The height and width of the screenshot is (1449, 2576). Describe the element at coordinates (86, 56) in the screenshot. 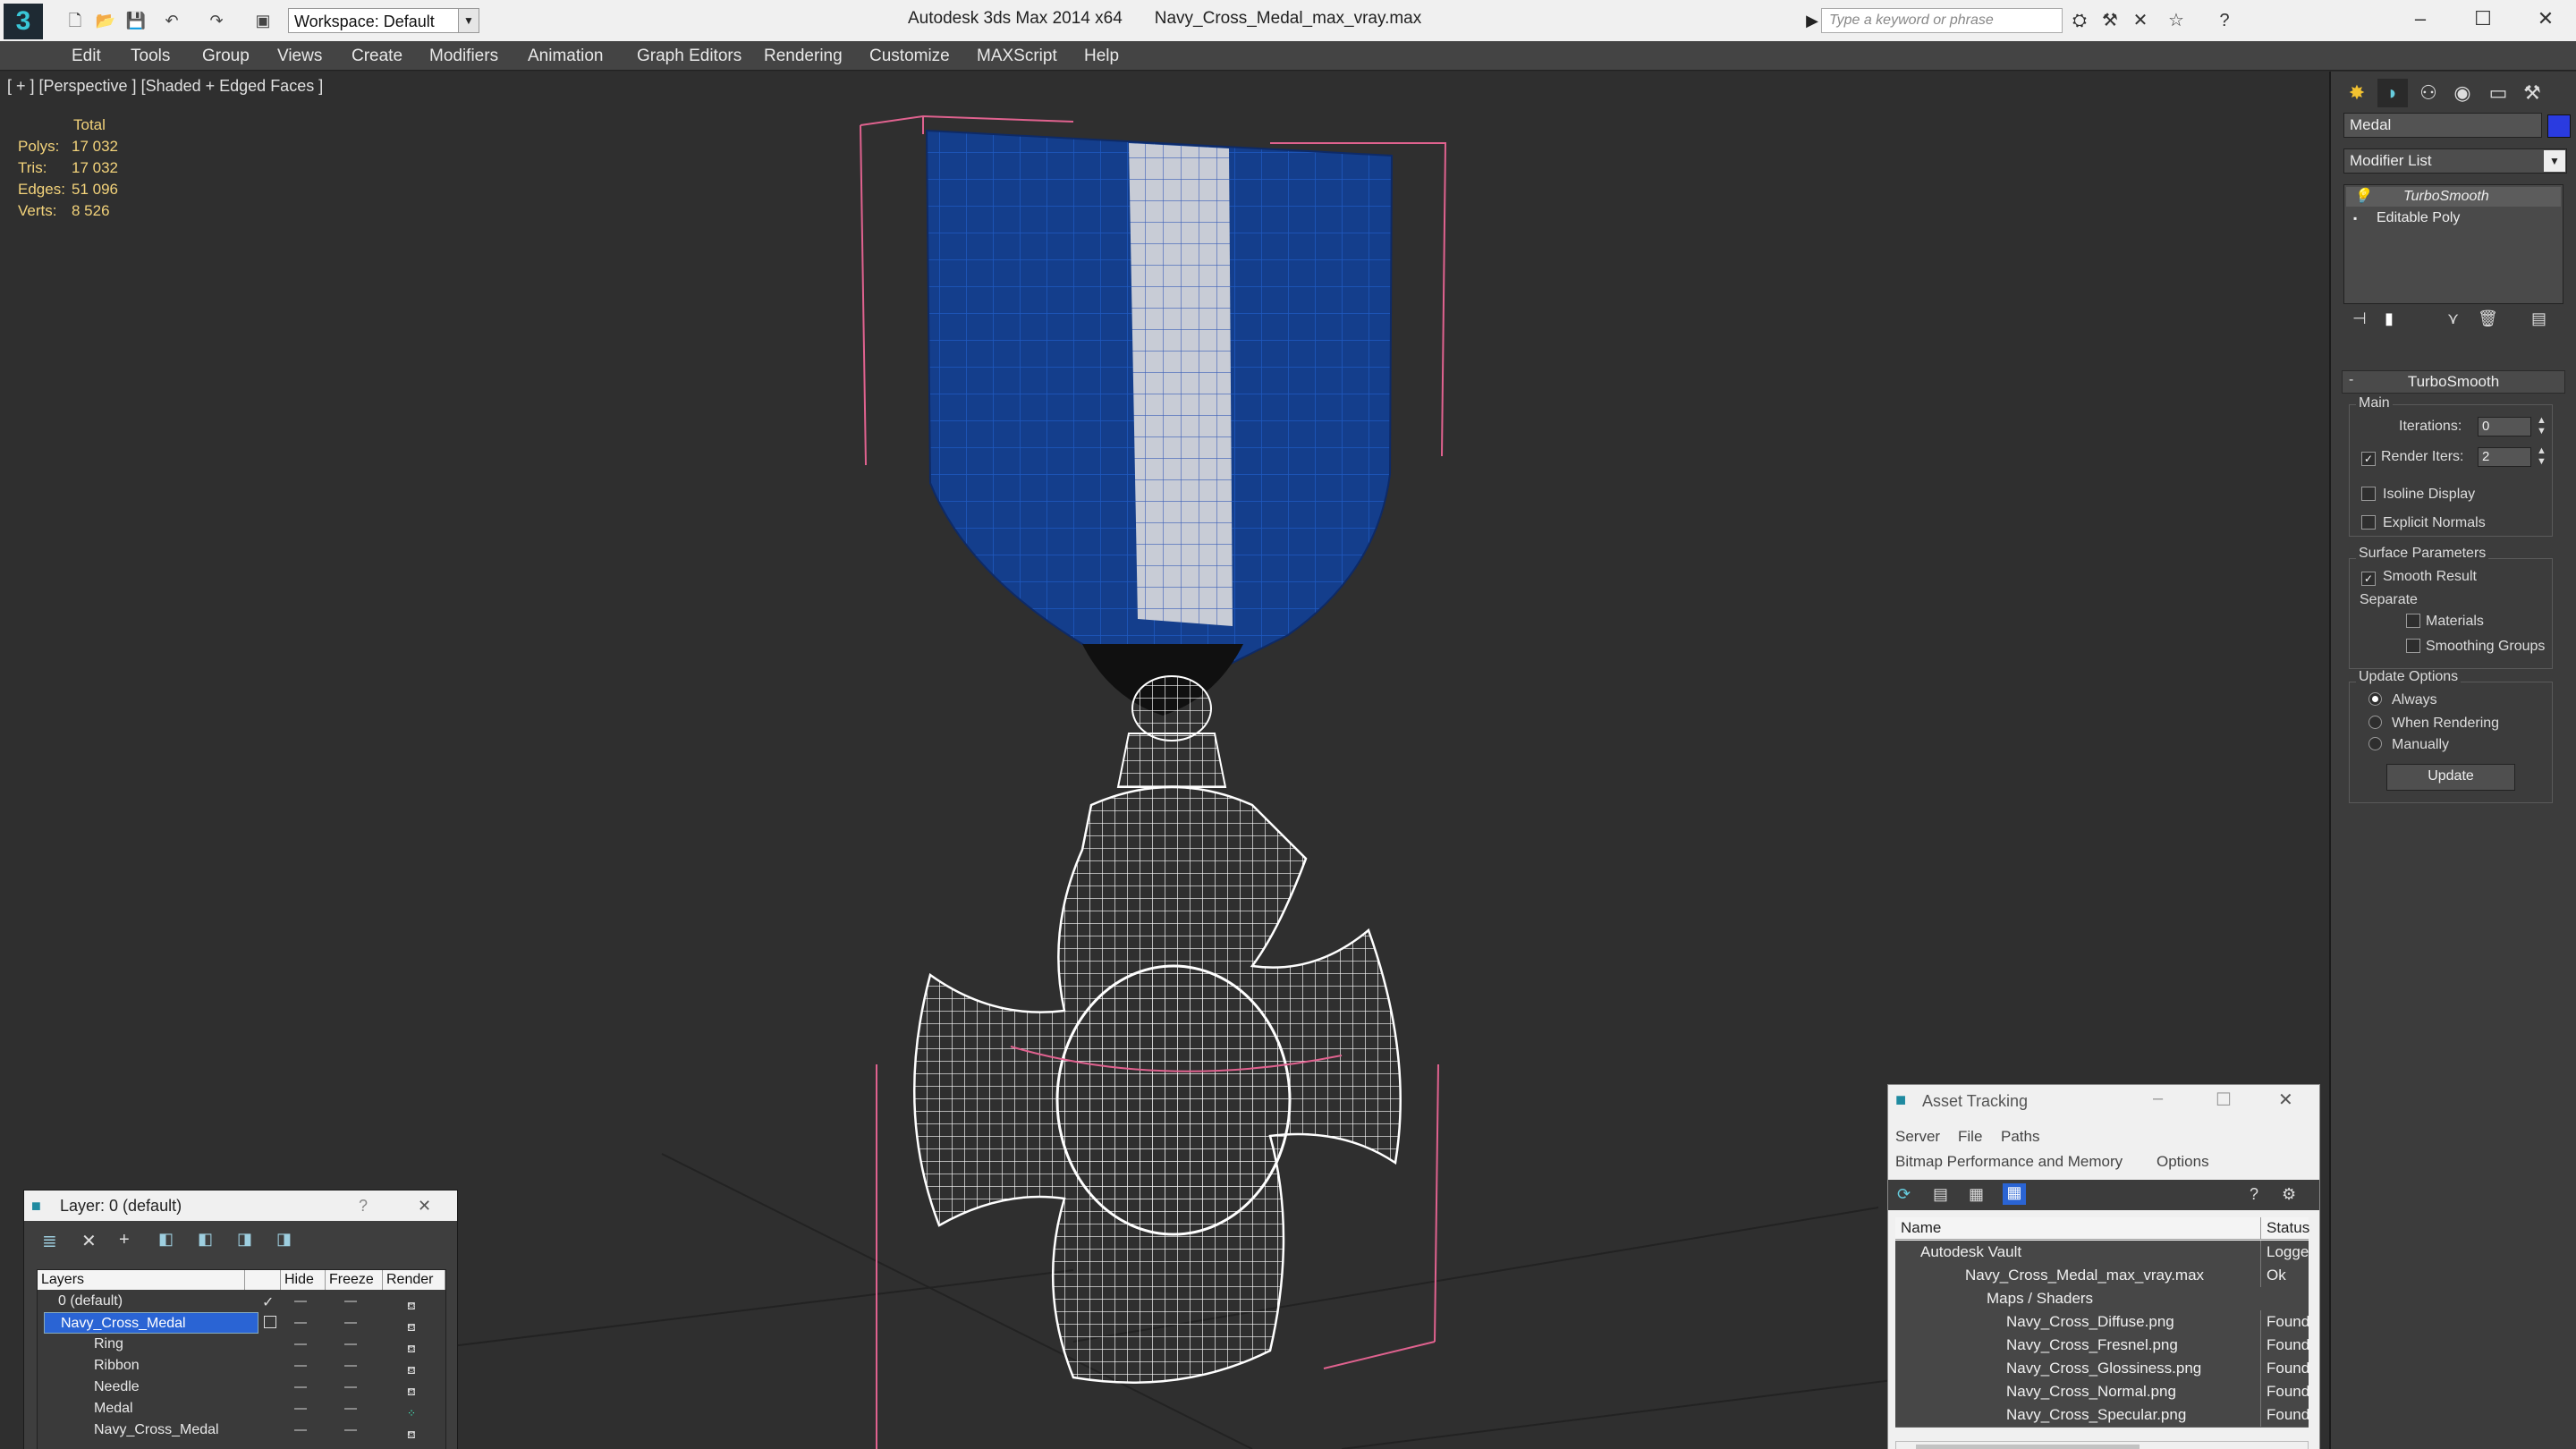

I see `menu-edit: Edit` at that location.